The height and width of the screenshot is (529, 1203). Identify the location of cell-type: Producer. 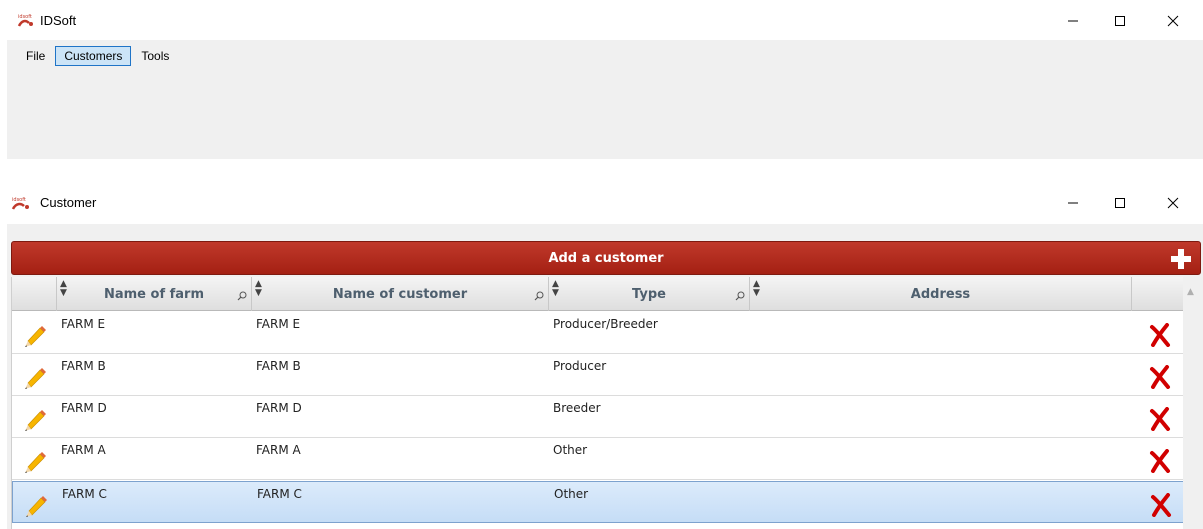
(580, 366).